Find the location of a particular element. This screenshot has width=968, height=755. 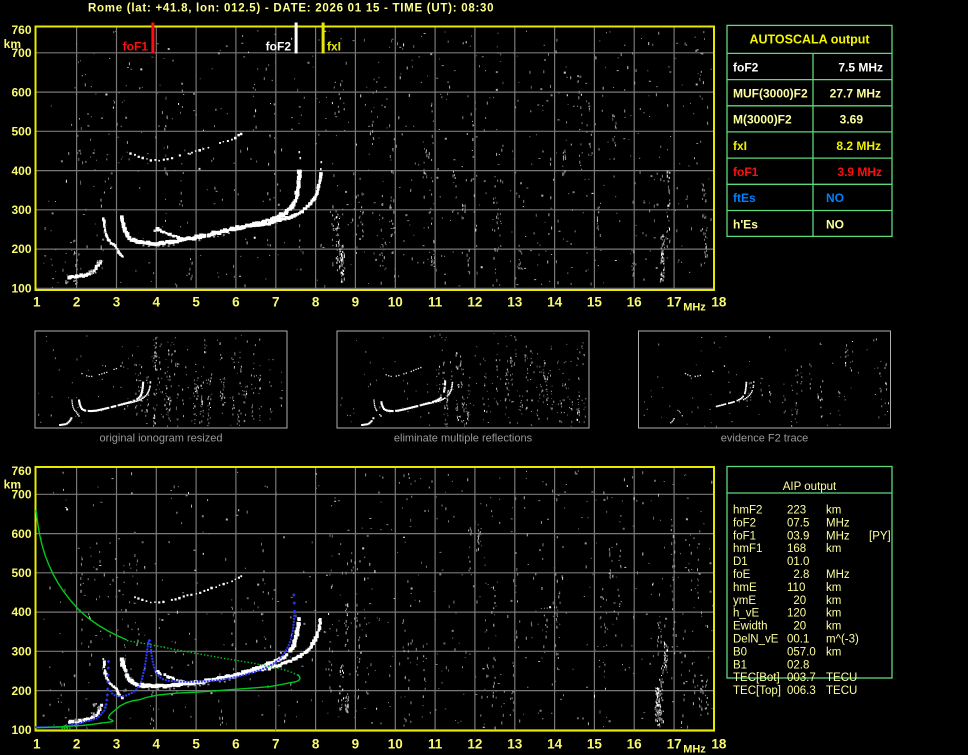

svg-text: 2 is located at coordinates (77, 743).